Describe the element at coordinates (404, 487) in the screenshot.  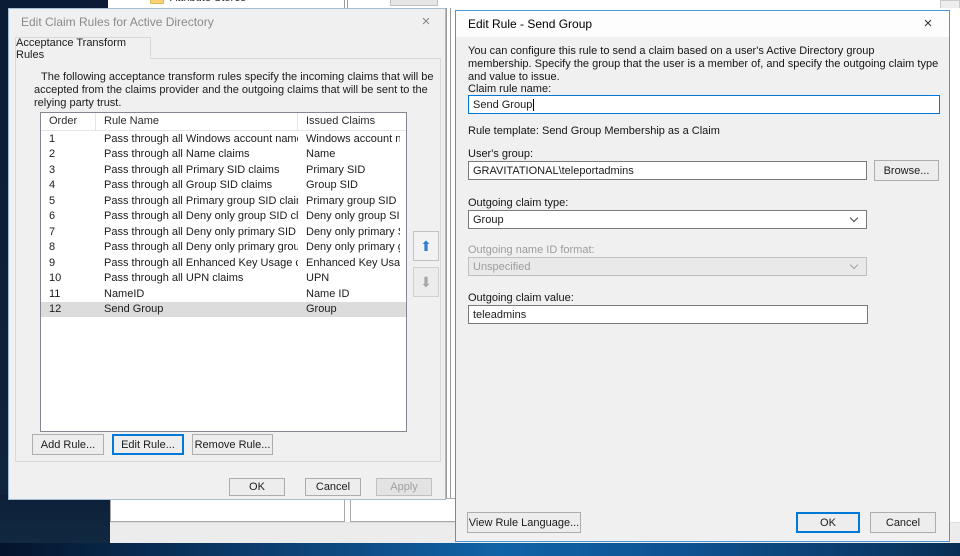
I see `apply-button: Apply` at that location.